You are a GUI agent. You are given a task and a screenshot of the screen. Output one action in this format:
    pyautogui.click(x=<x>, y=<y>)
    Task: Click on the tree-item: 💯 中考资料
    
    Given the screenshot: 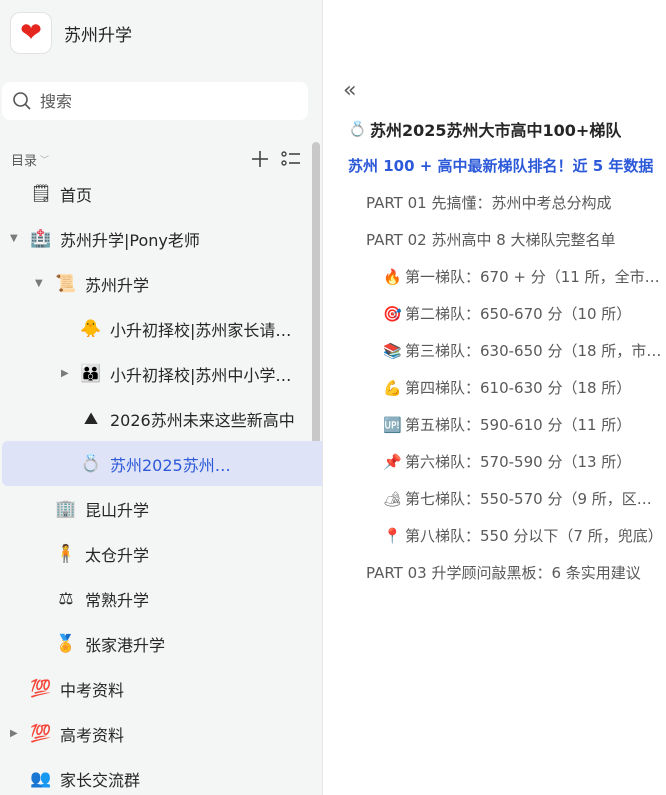 What is the action you would take?
    pyautogui.click(x=156, y=688)
    